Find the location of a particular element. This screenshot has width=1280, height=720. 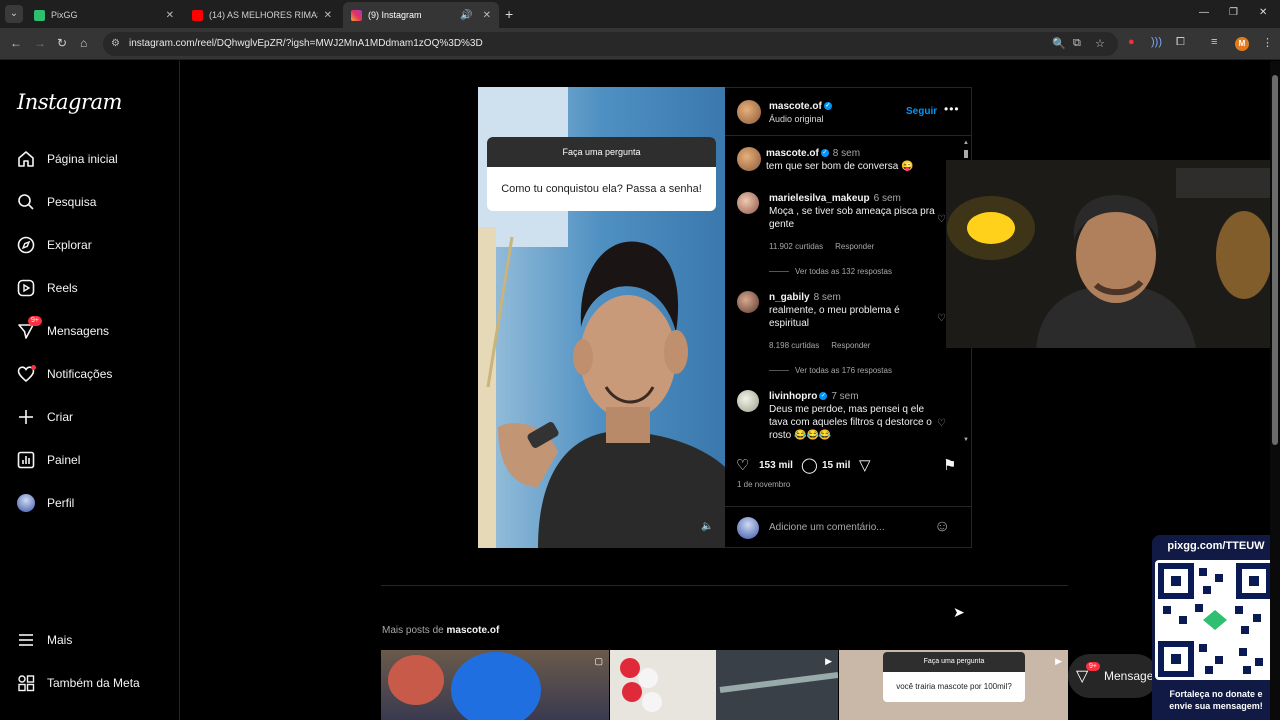

tab-youtube: (14) AS MELHORES RIMAS DA ✕ is located at coordinates (262, 15).